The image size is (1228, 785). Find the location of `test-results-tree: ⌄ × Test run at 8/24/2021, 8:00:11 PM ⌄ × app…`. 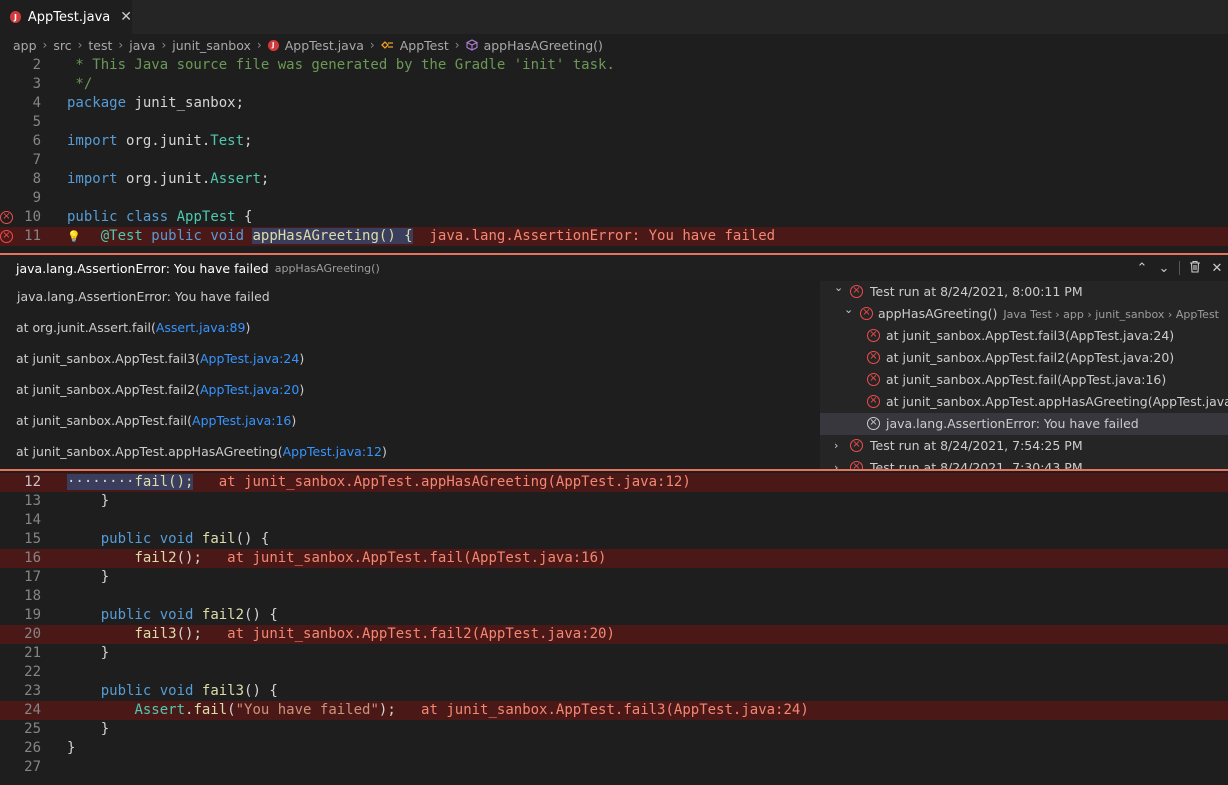

test-results-tree: ⌄ × Test run at 8/24/2021, 8:00:11 PM ⌄ × app… is located at coordinates (1024, 375).